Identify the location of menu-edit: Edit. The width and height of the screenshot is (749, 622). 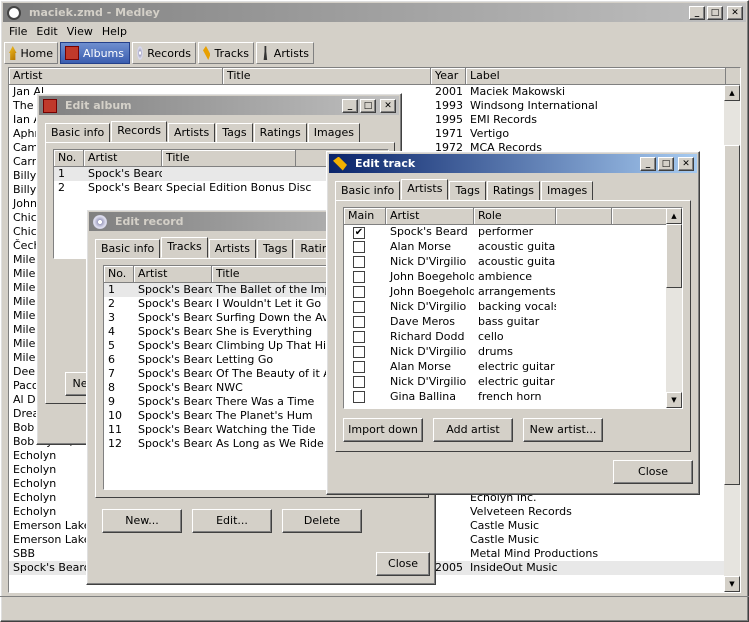
(48, 31).